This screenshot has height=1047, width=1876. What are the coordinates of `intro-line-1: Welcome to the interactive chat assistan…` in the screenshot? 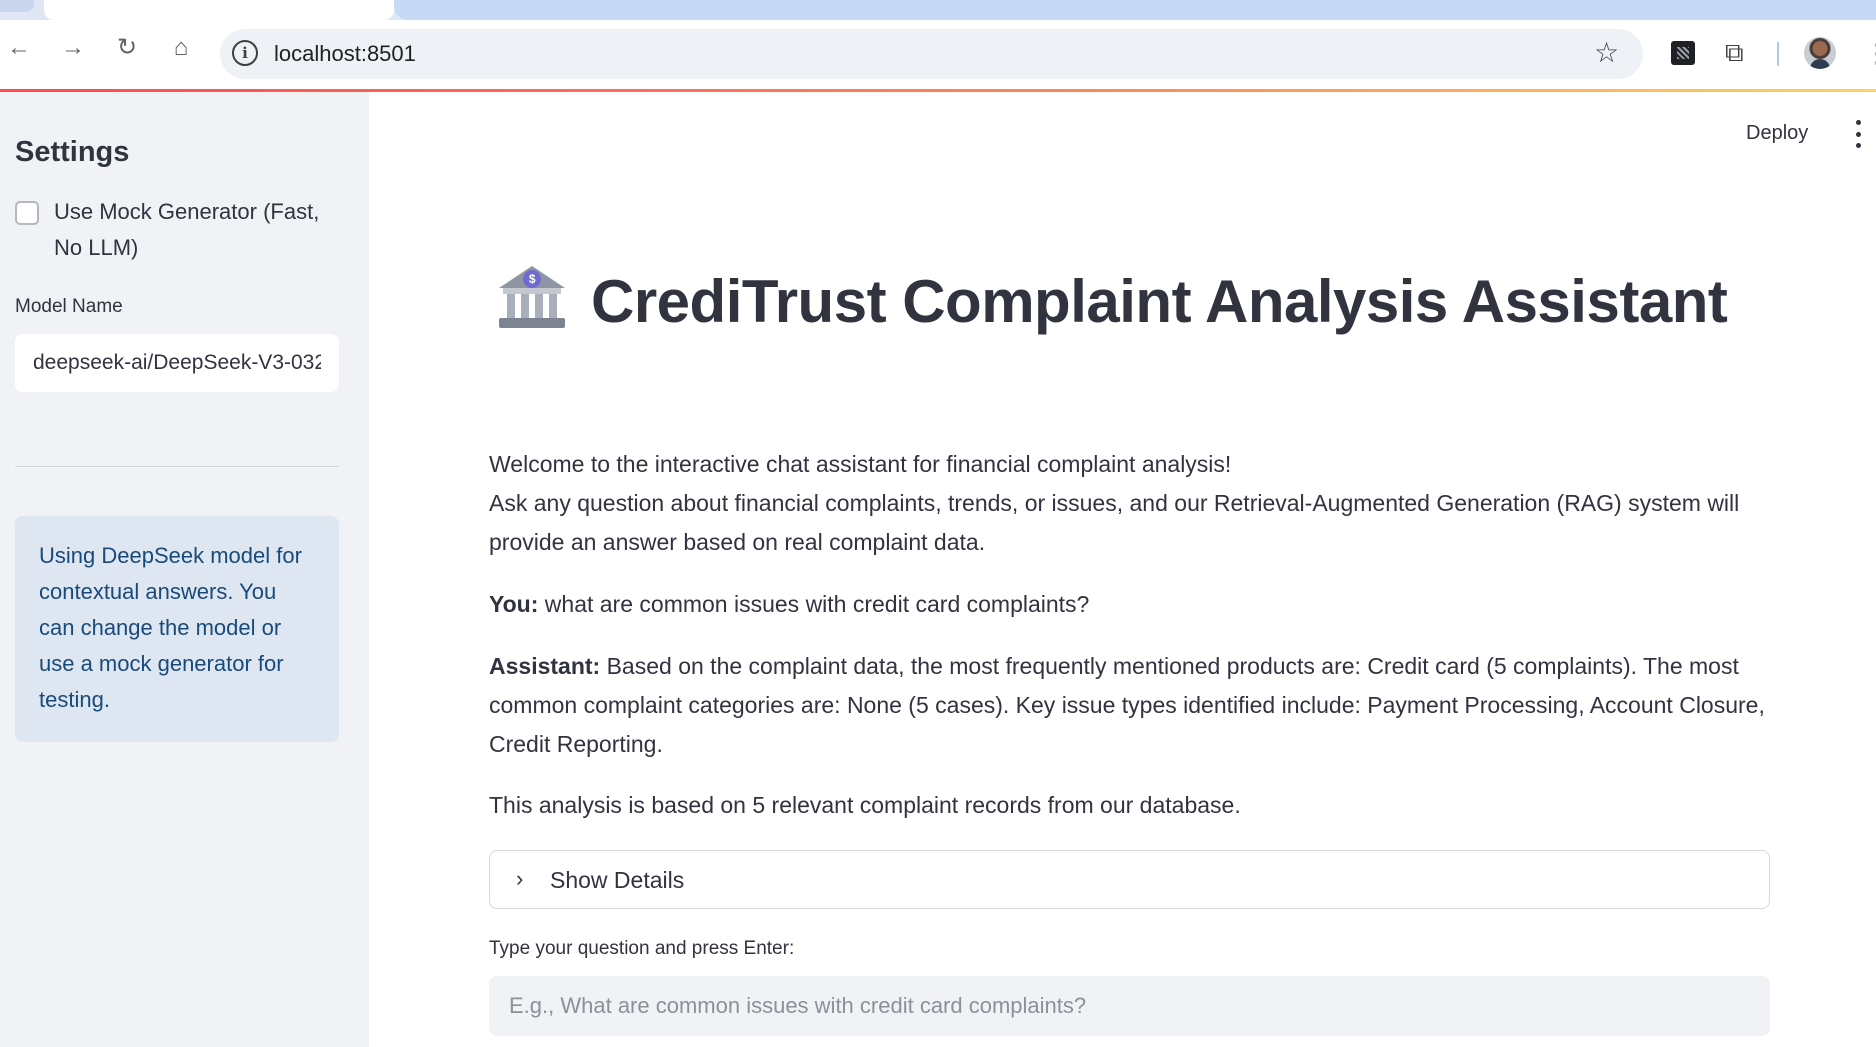 It's located at (860, 464).